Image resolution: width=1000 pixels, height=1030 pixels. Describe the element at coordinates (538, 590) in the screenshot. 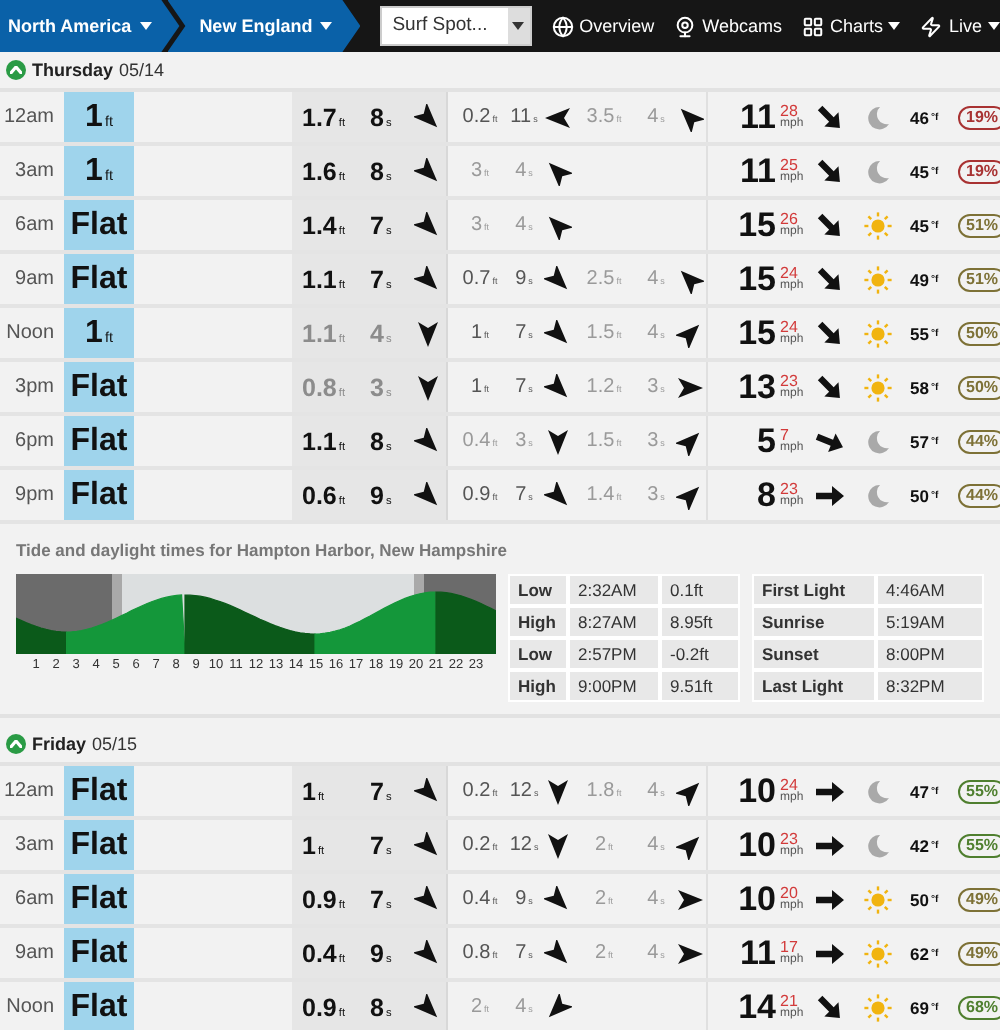

I see `tide-type: Low` at that location.